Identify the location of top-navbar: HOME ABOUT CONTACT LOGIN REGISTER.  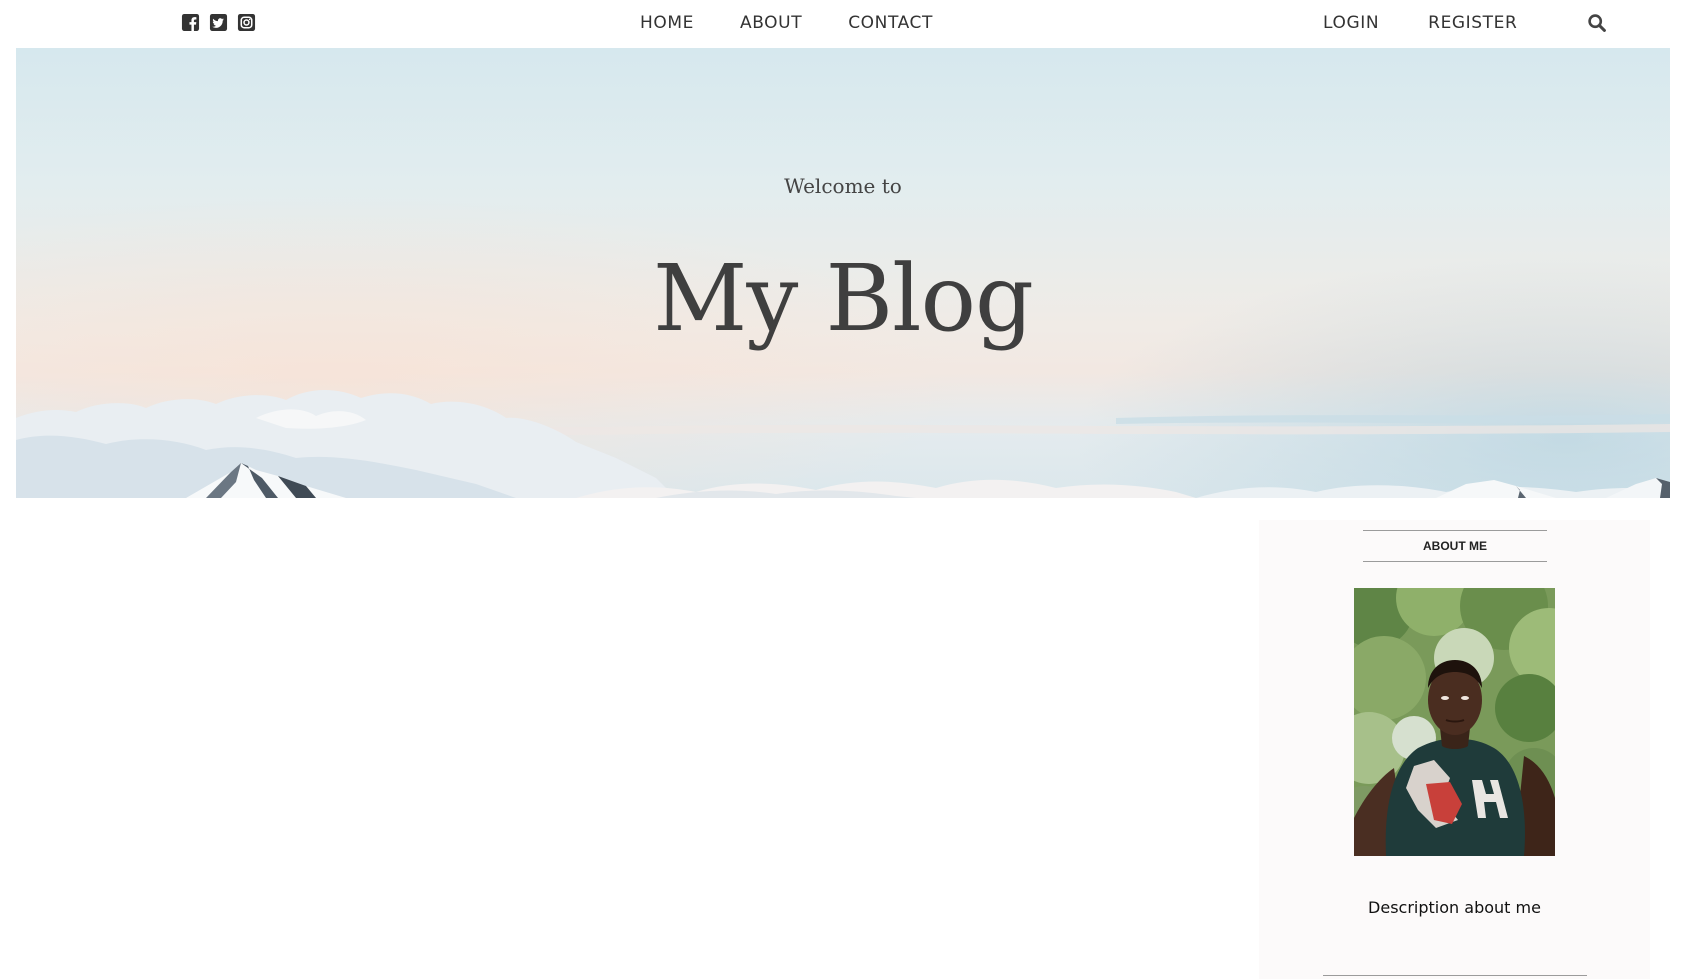
(843, 24).